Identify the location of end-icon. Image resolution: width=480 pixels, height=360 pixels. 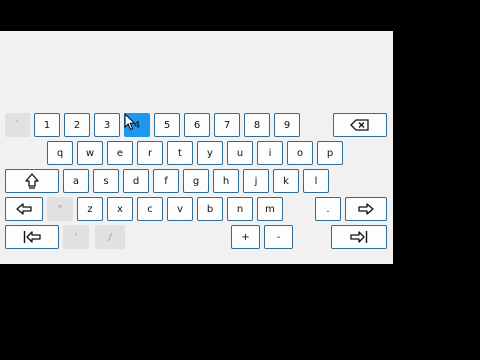
(359, 237).